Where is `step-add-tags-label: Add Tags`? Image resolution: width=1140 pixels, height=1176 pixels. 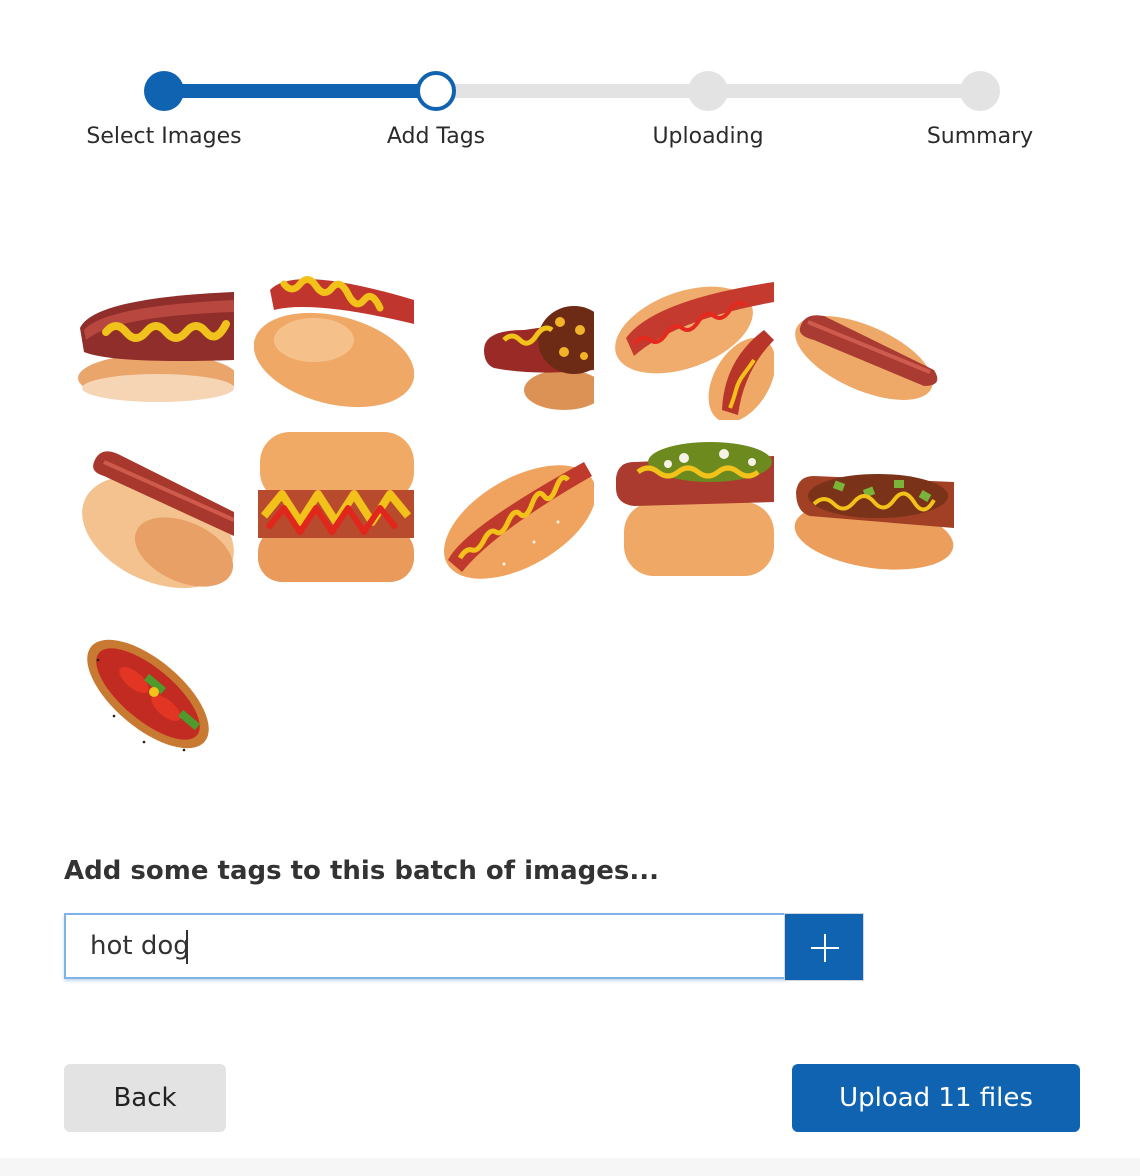
step-add-tags-label: Add Tags is located at coordinates (436, 136).